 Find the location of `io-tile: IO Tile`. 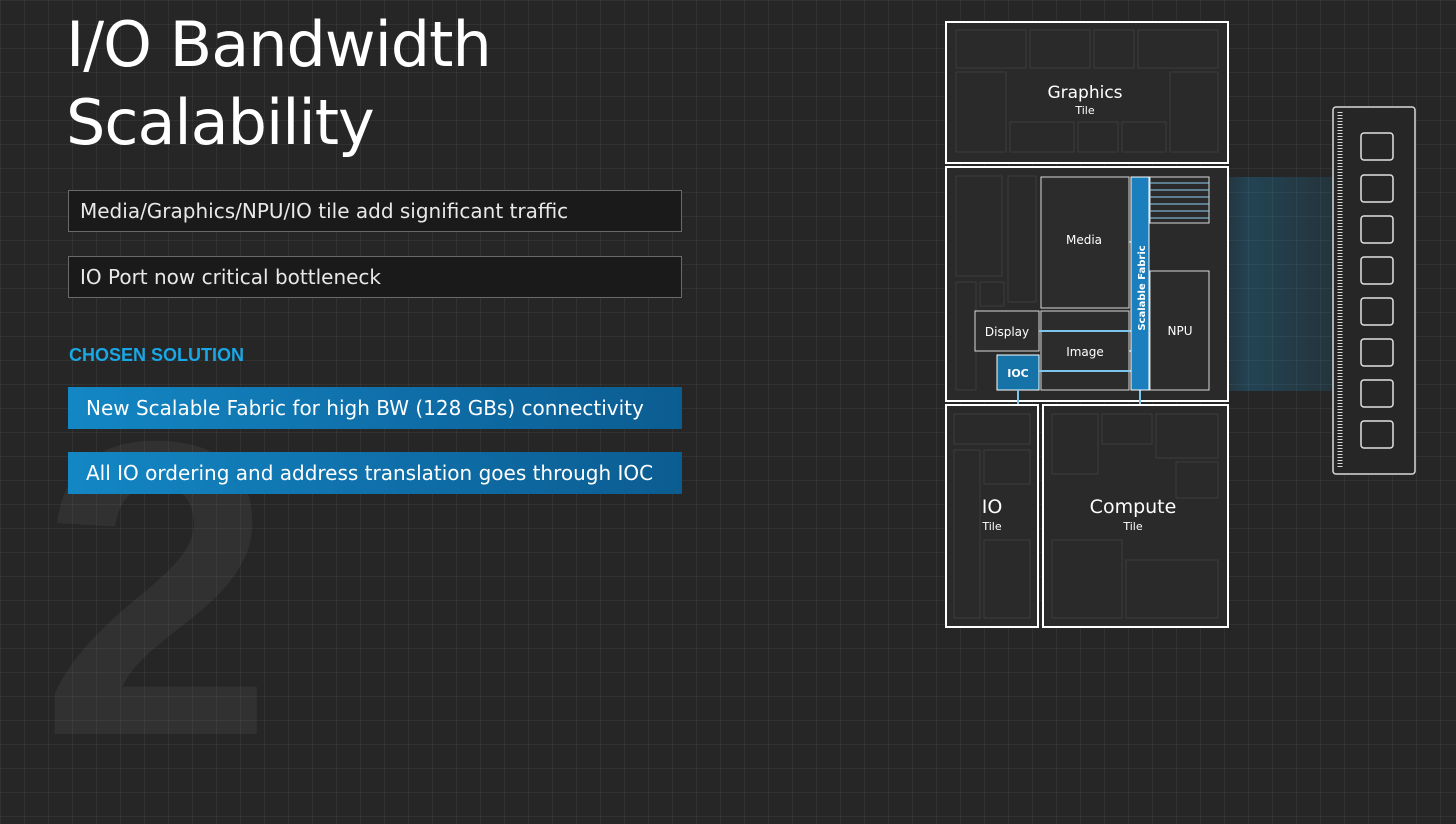

io-tile: IO Tile is located at coordinates (992, 516).